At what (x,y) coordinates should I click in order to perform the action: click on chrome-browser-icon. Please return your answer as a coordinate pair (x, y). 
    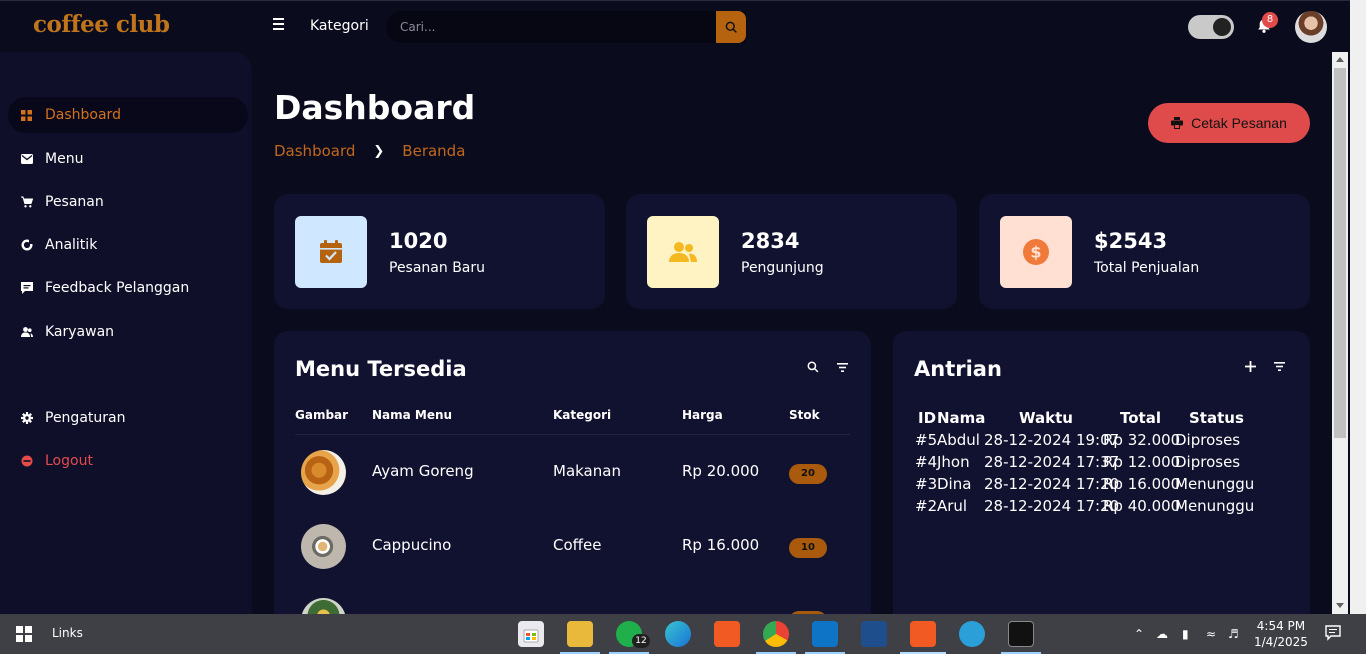
    Looking at the image, I should click on (776, 634).